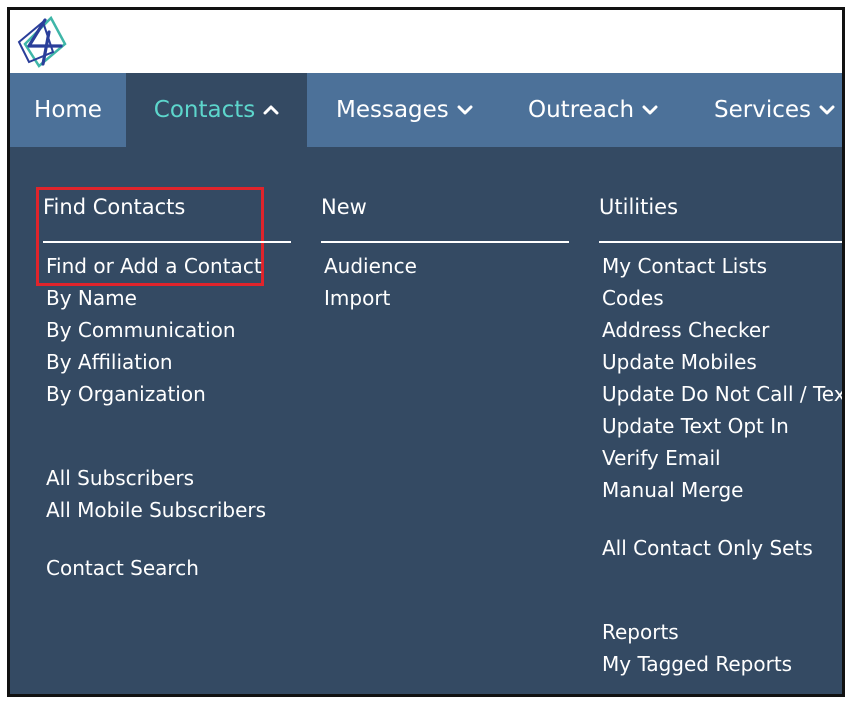 The image size is (853, 701). What do you see at coordinates (357, 298) in the screenshot?
I see `link-import: Import` at bounding box center [357, 298].